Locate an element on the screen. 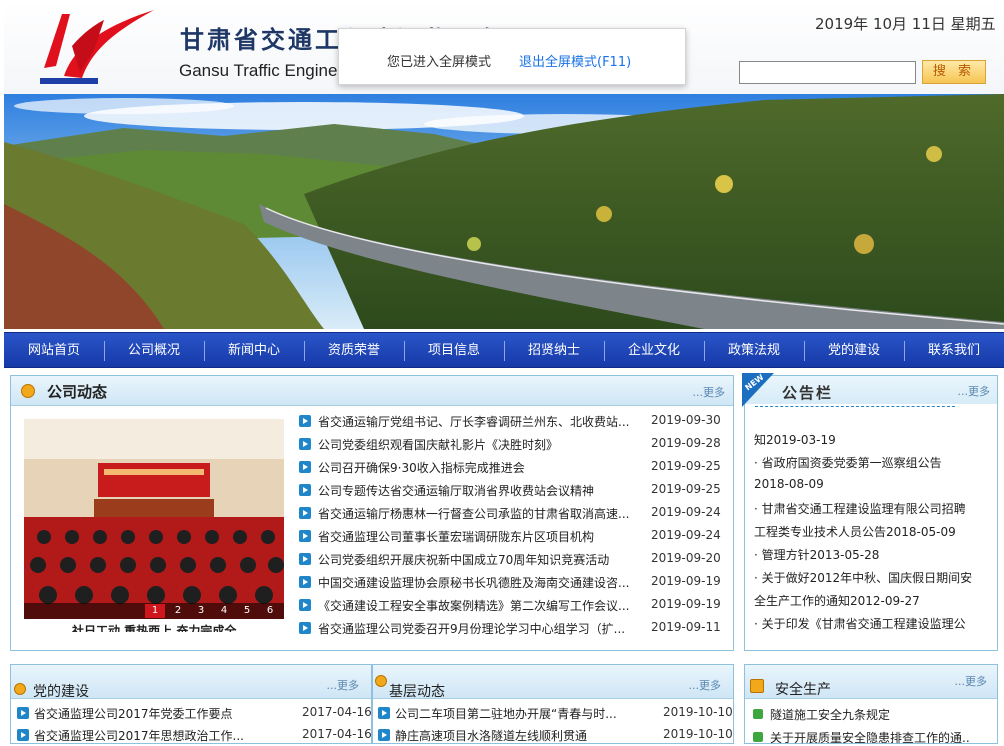 This screenshot has height=746, width=1004. nav-projects: 项目信息 is located at coordinates (454, 351).